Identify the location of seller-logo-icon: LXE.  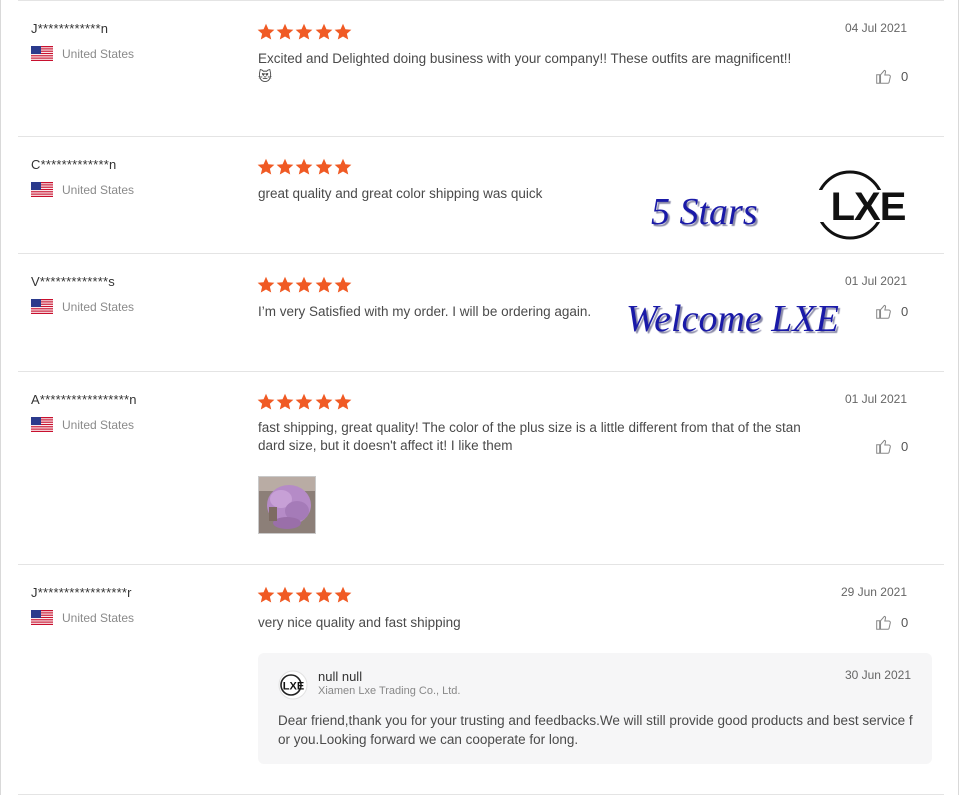
(293, 685).